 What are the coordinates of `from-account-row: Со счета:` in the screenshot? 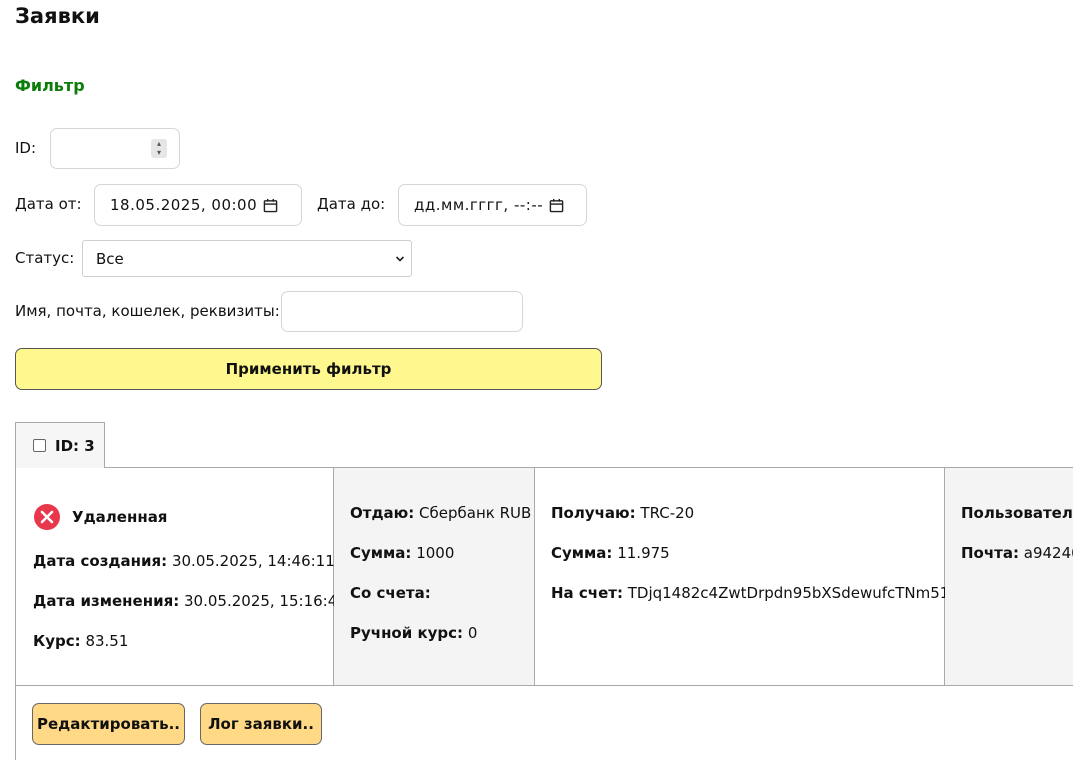 It's located at (390, 593).